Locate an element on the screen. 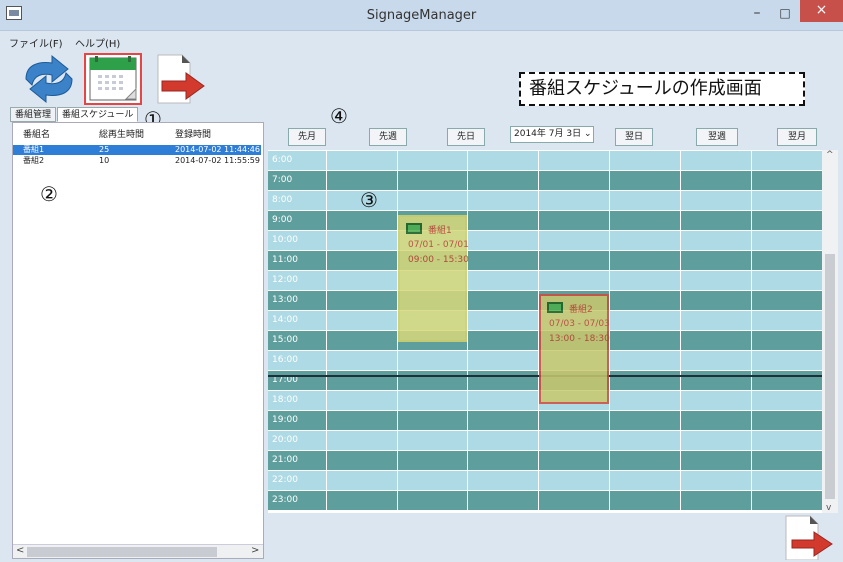  vertical-scrollbar: ^ v is located at coordinates (830, 331).